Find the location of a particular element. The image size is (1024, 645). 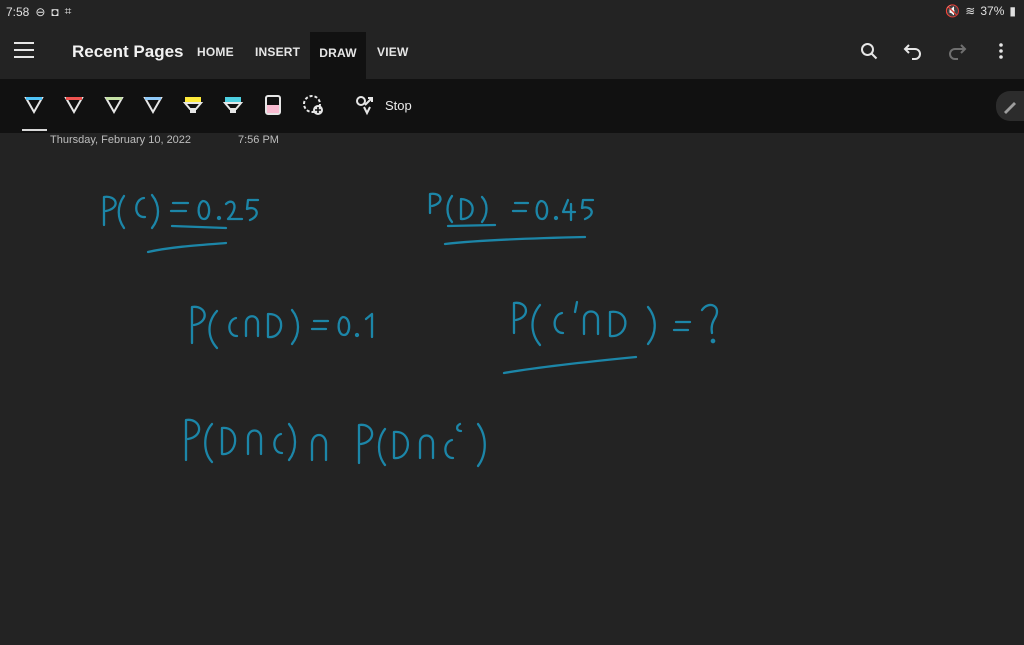

ink-replay-icon is located at coordinates (365, 105).